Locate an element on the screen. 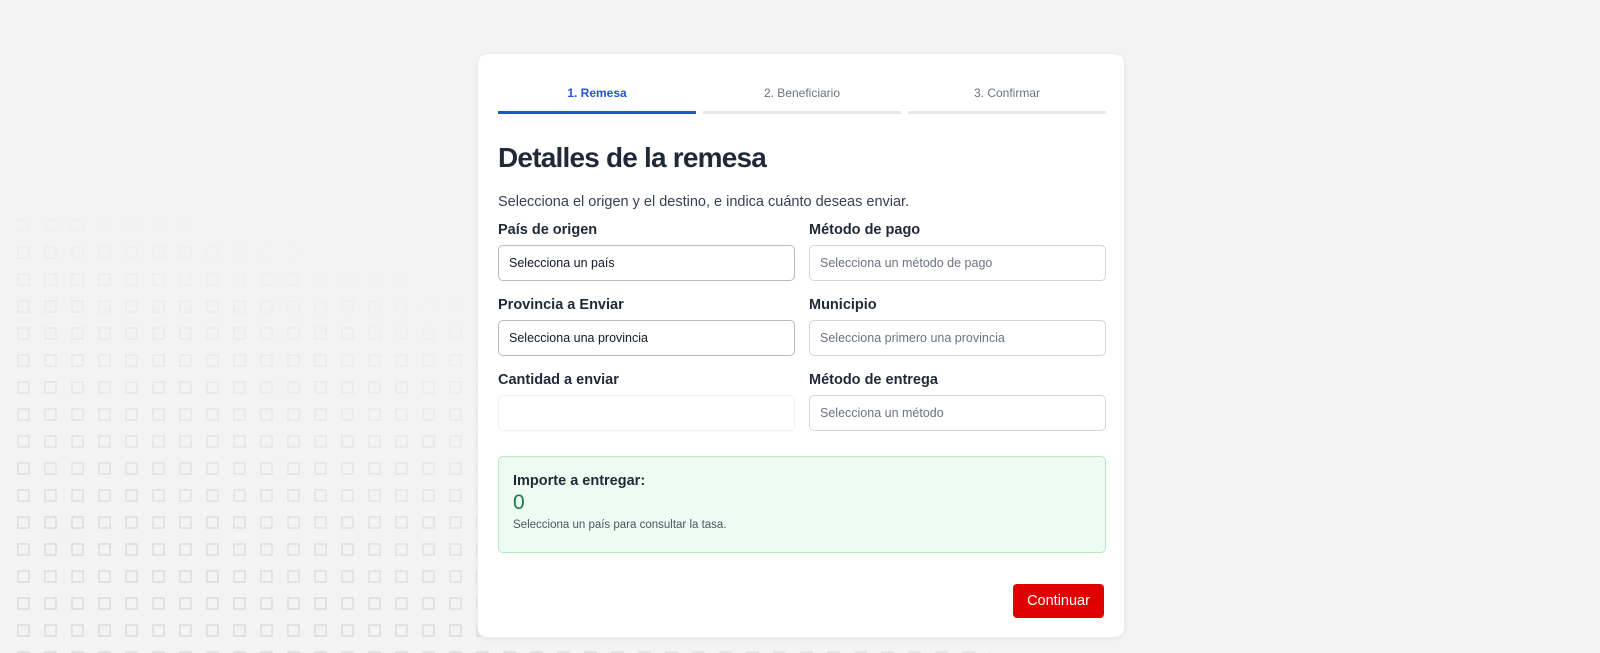 The height and width of the screenshot is (653, 1600). province-select: Selecciona una provincia is located at coordinates (646, 338).